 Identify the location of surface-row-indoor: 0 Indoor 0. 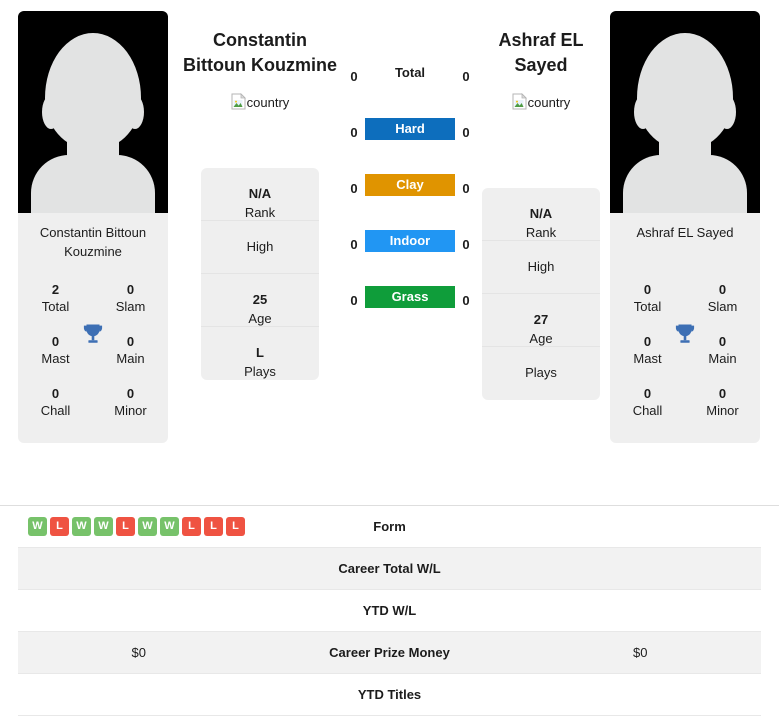
(410, 258).